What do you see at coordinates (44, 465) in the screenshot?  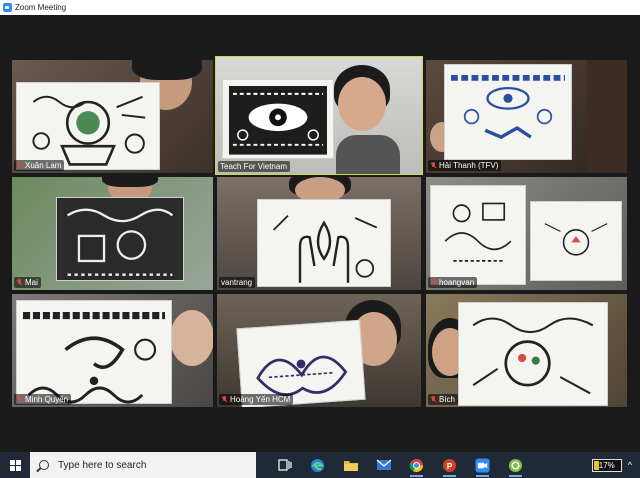 I see `search-icon` at bounding box center [44, 465].